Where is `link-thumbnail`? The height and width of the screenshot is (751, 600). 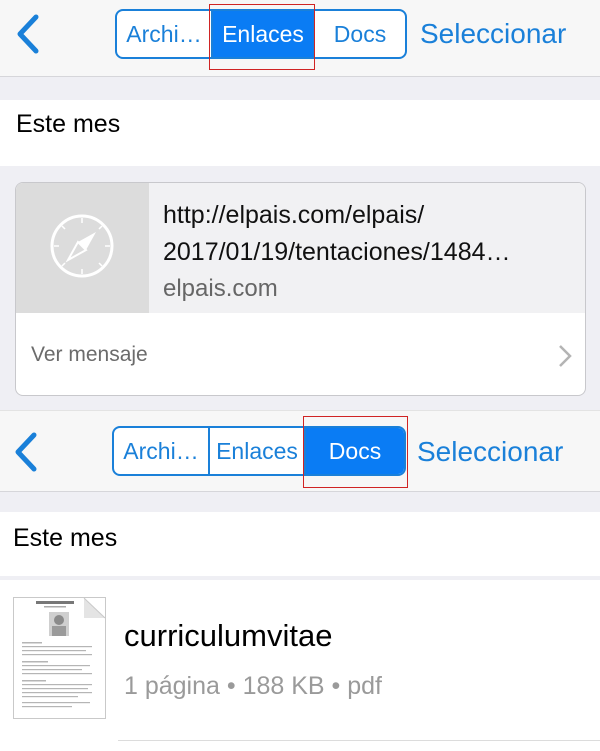 link-thumbnail is located at coordinates (82, 248).